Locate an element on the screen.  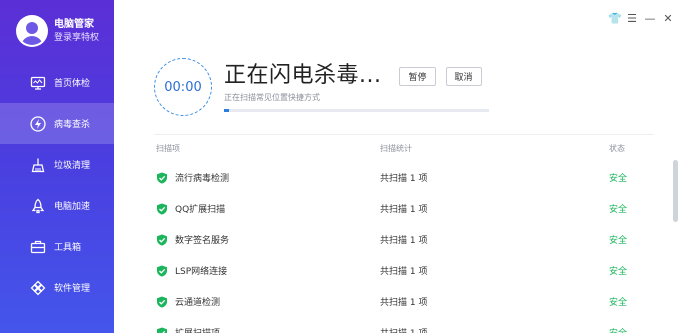
table-row: 云通道检测 共扫描 1 项 安全 is located at coordinates (404, 301).